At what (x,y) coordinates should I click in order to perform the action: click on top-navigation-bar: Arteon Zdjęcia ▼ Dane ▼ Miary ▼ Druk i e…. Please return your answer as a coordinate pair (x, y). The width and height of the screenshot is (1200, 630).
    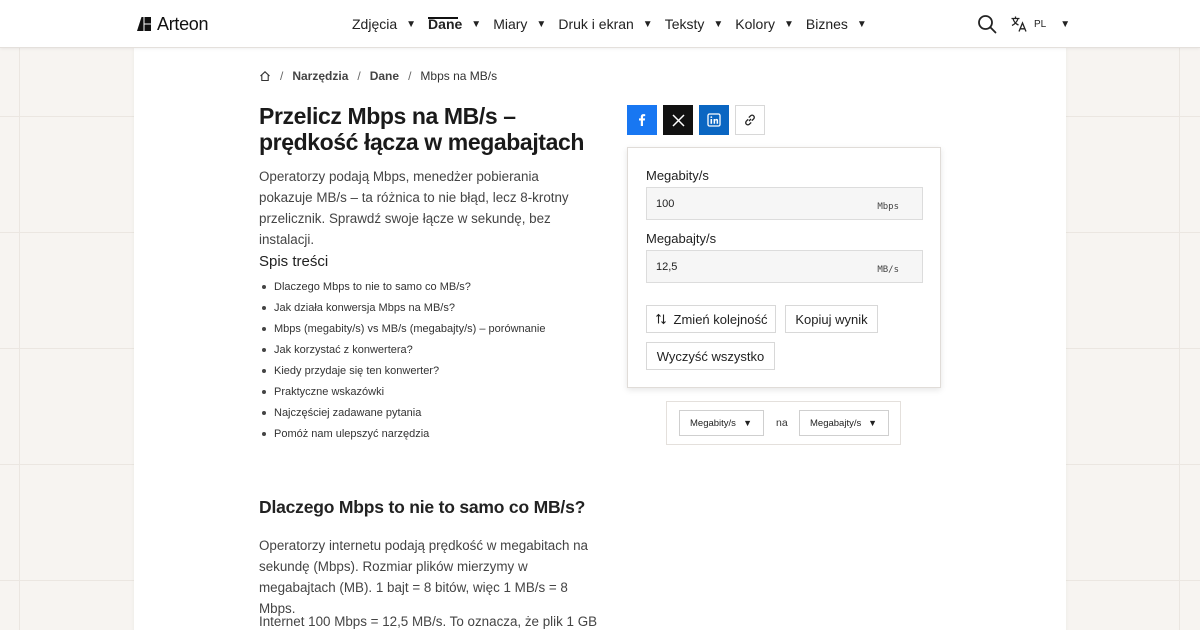
    Looking at the image, I should click on (600, 24).